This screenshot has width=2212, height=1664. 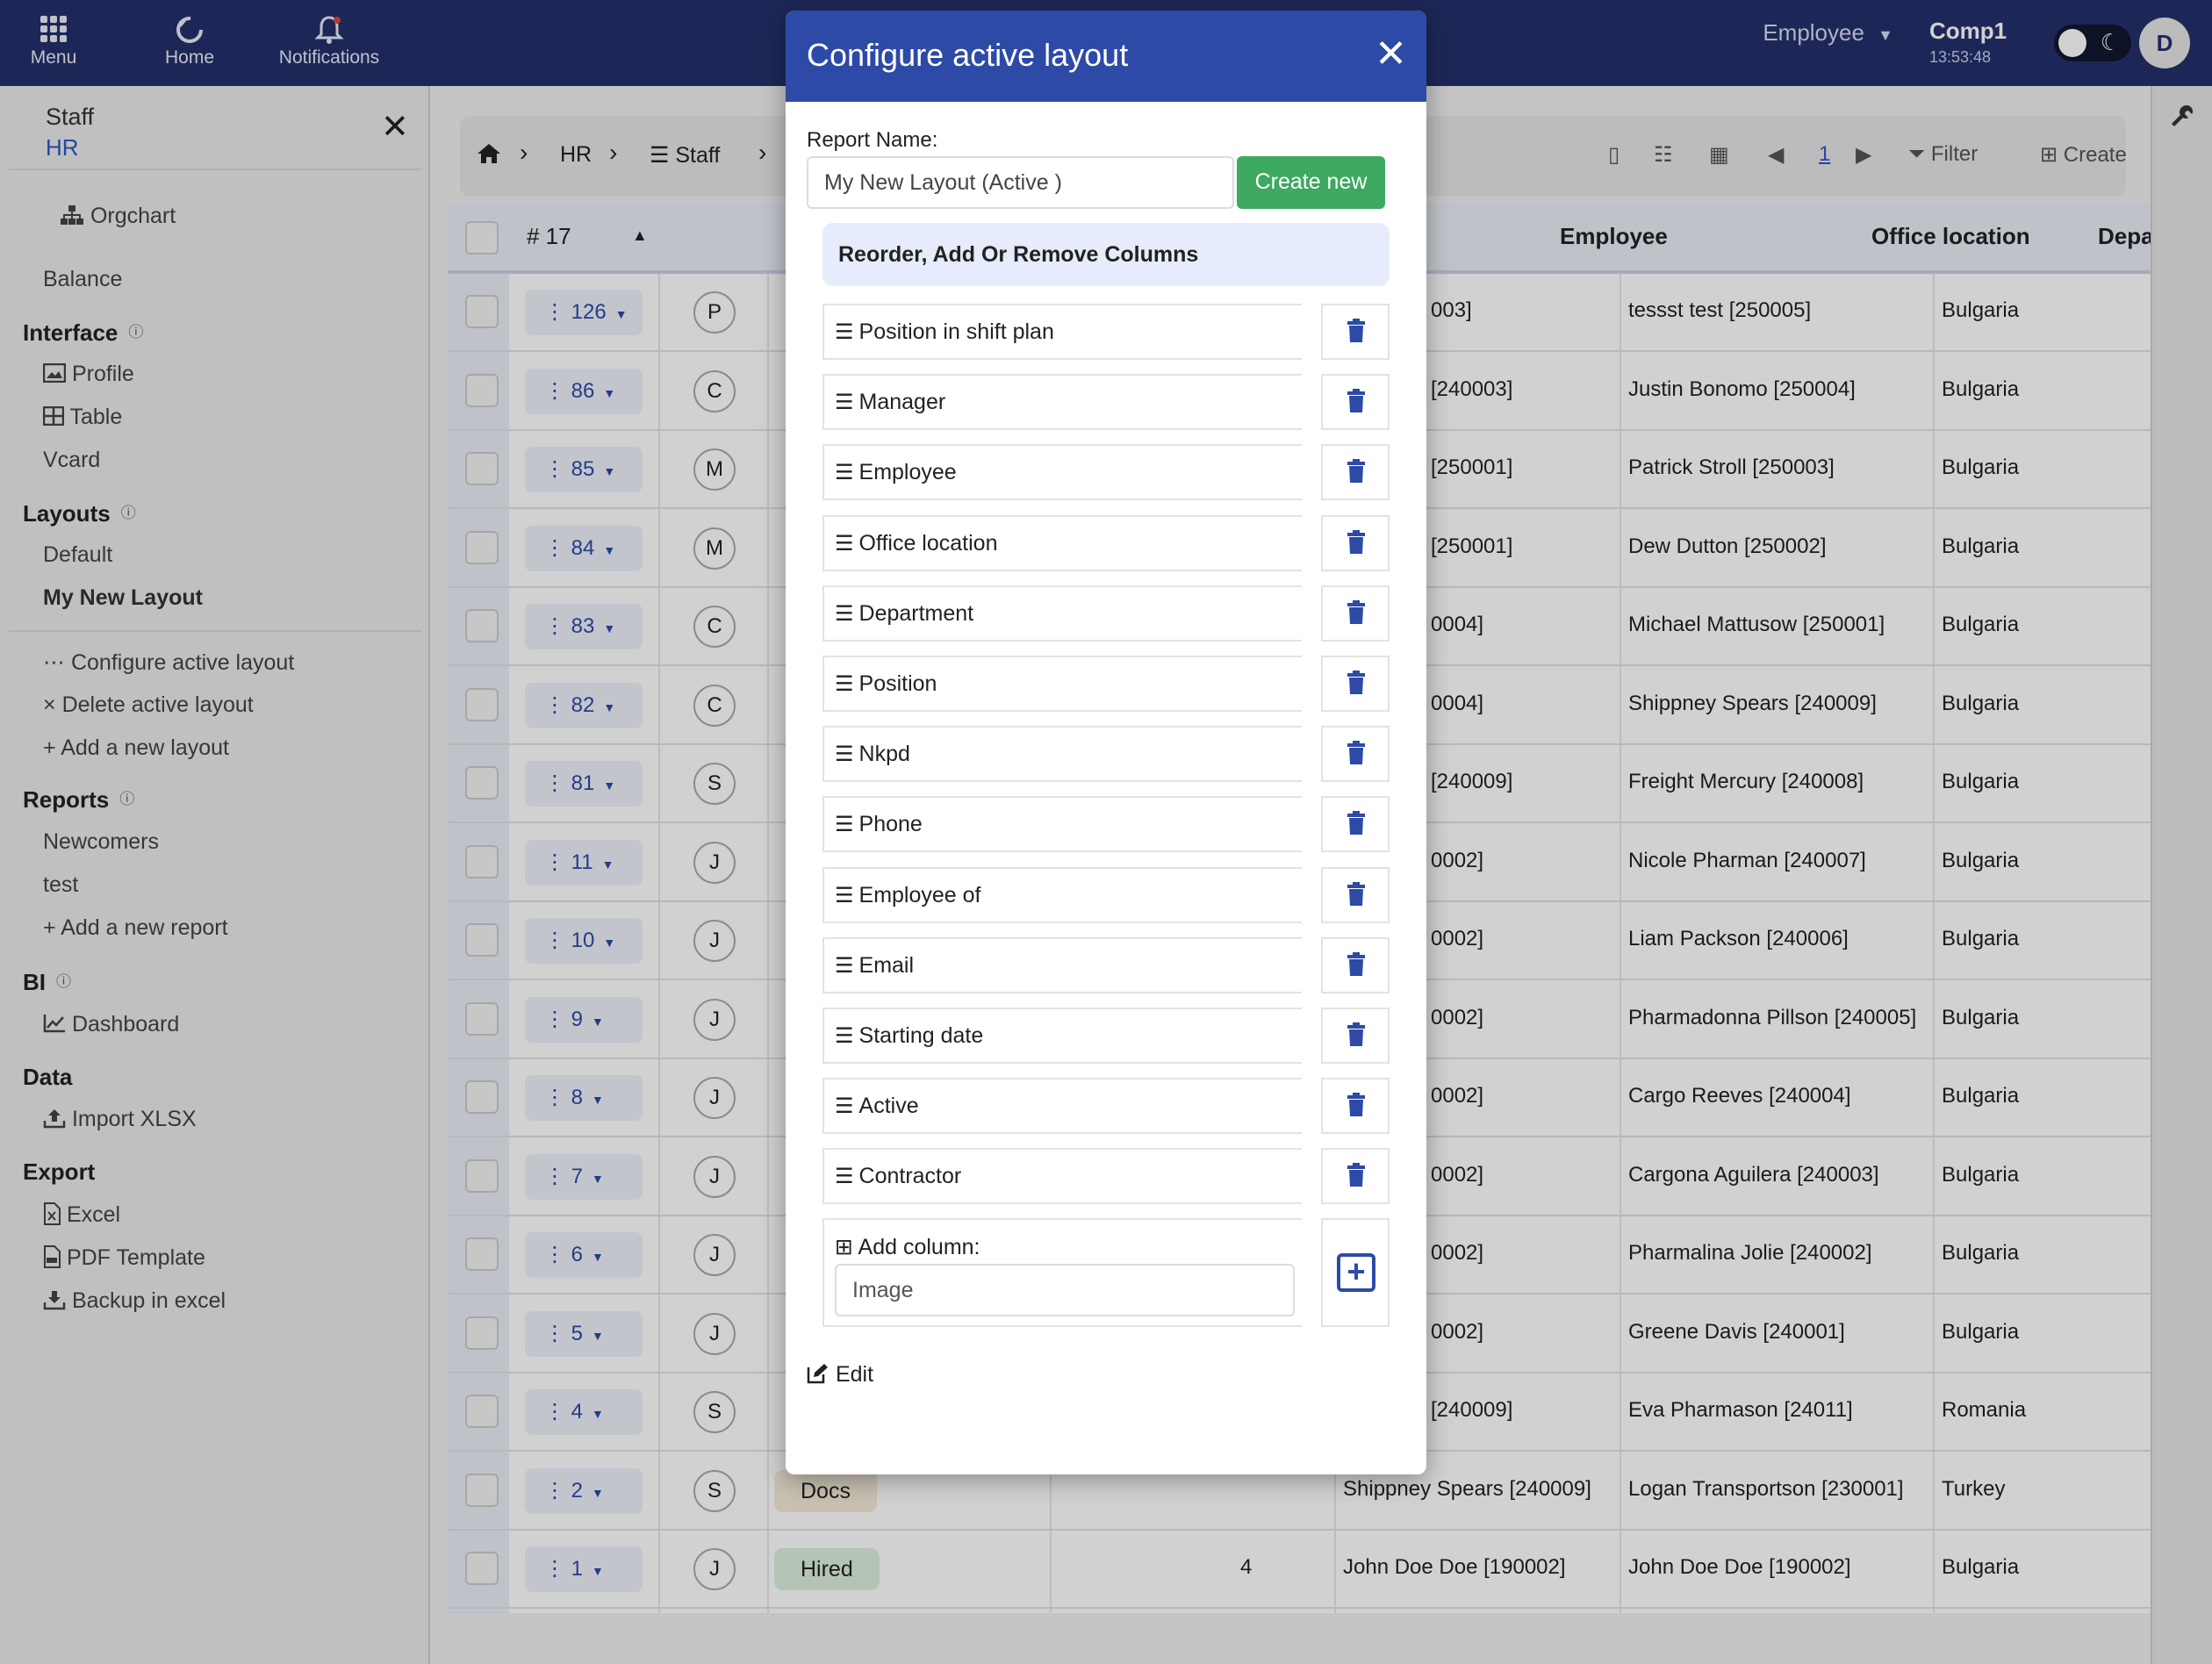 I want to click on edit-icon, so click(x=822, y=1374).